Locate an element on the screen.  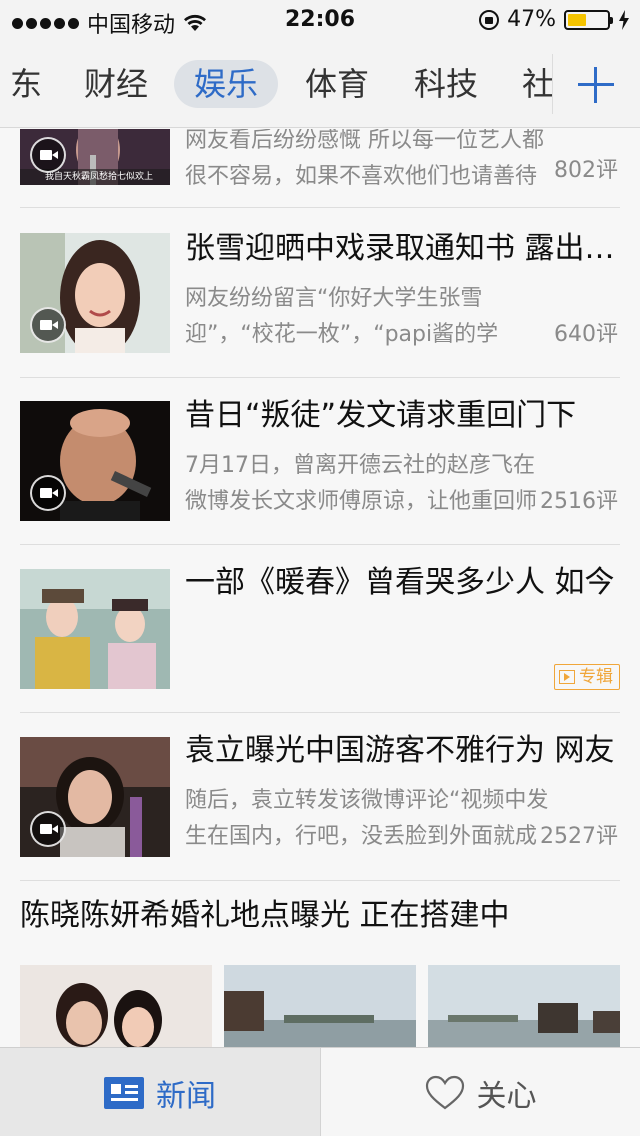
thumbnail-caption: 我自天秋霸凤愁拾七似欢上 is located at coordinates (99, 177).